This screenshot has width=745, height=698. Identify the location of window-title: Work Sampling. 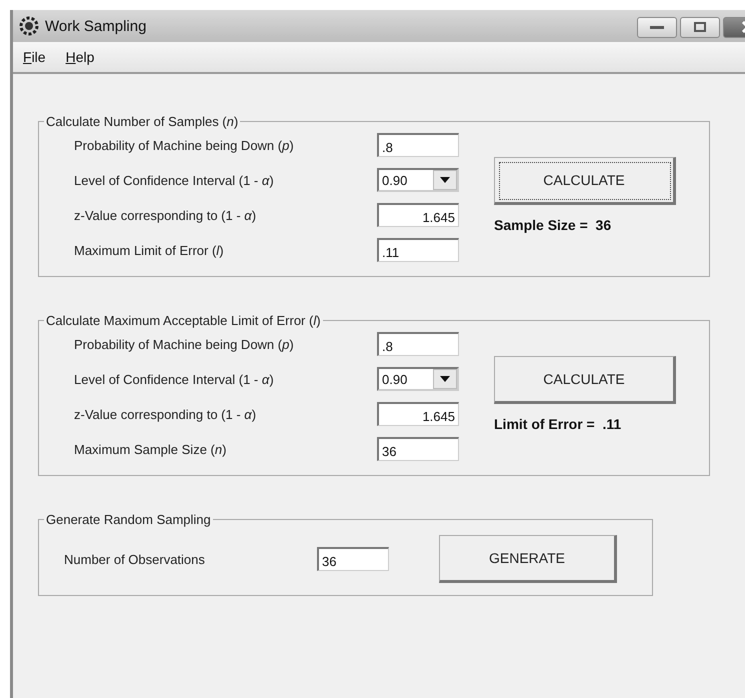
(96, 26).